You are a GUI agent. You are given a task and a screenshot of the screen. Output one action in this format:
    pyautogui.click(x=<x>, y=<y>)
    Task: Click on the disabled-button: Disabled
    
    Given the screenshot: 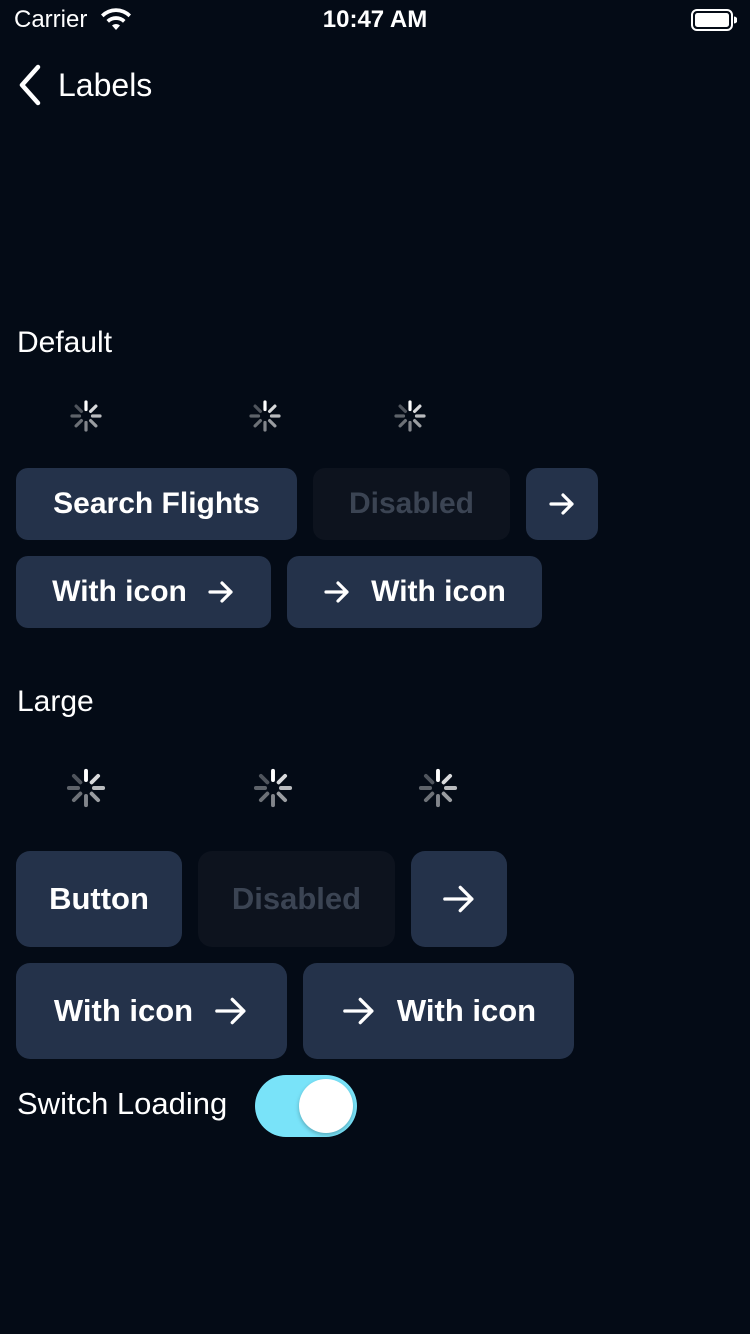 What is the action you would take?
    pyautogui.click(x=411, y=504)
    